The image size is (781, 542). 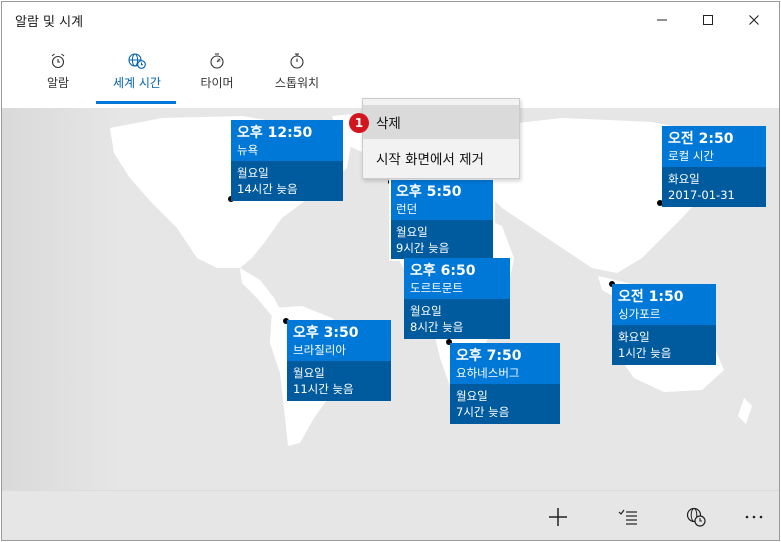 What do you see at coordinates (483, 412) in the screenshot?
I see `card-diff: 7시간 늦음` at bounding box center [483, 412].